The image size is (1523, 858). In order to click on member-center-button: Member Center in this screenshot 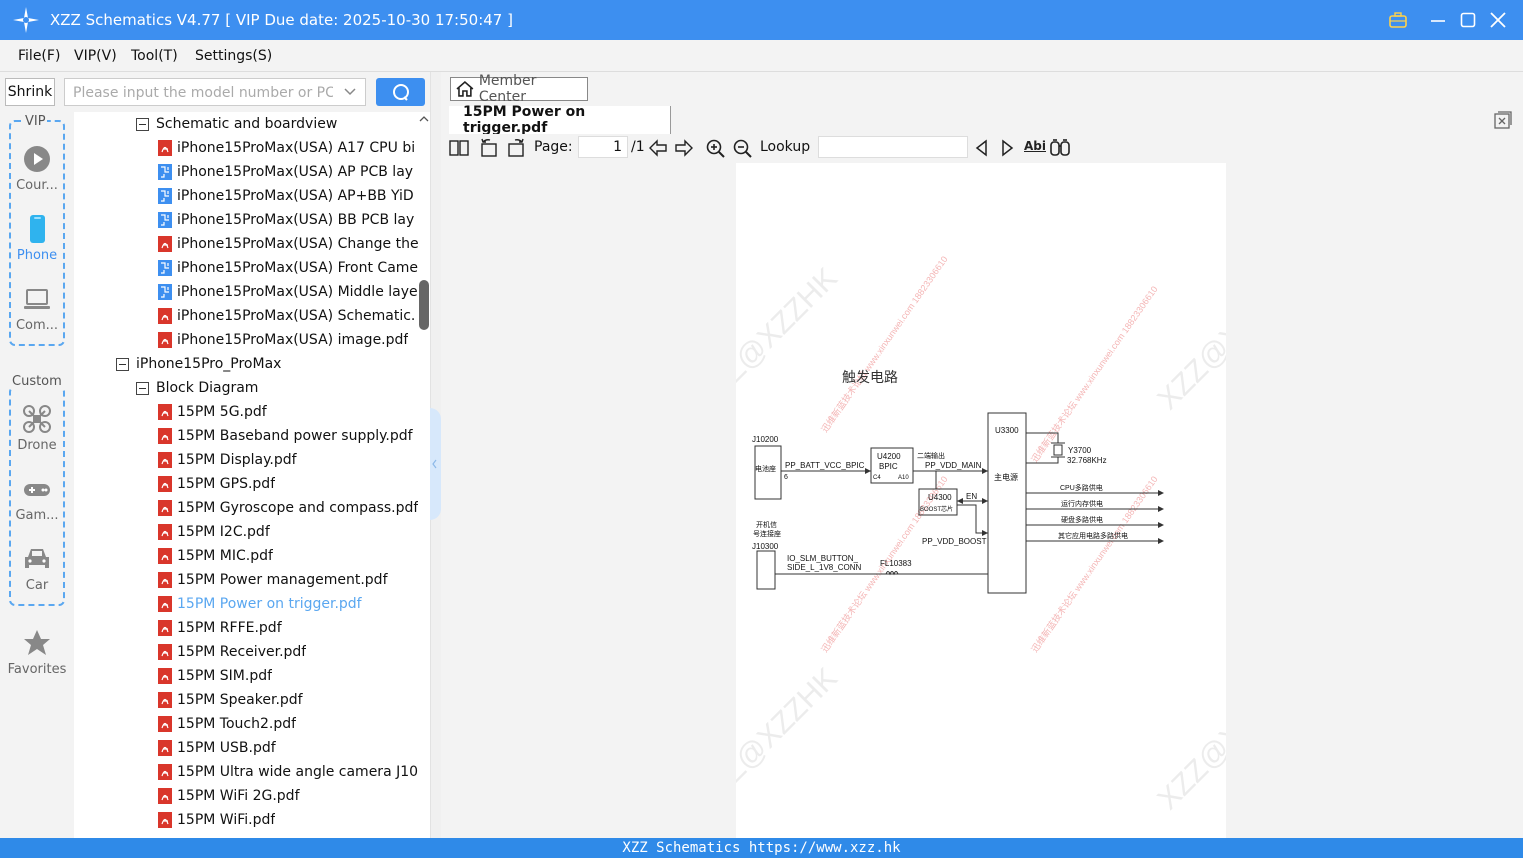, I will do `click(519, 89)`.